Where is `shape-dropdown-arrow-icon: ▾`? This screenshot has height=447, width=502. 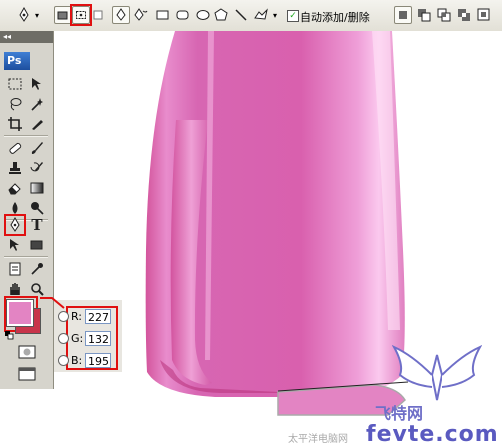 shape-dropdown-arrow-icon: ▾ is located at coordinates (275, 15).